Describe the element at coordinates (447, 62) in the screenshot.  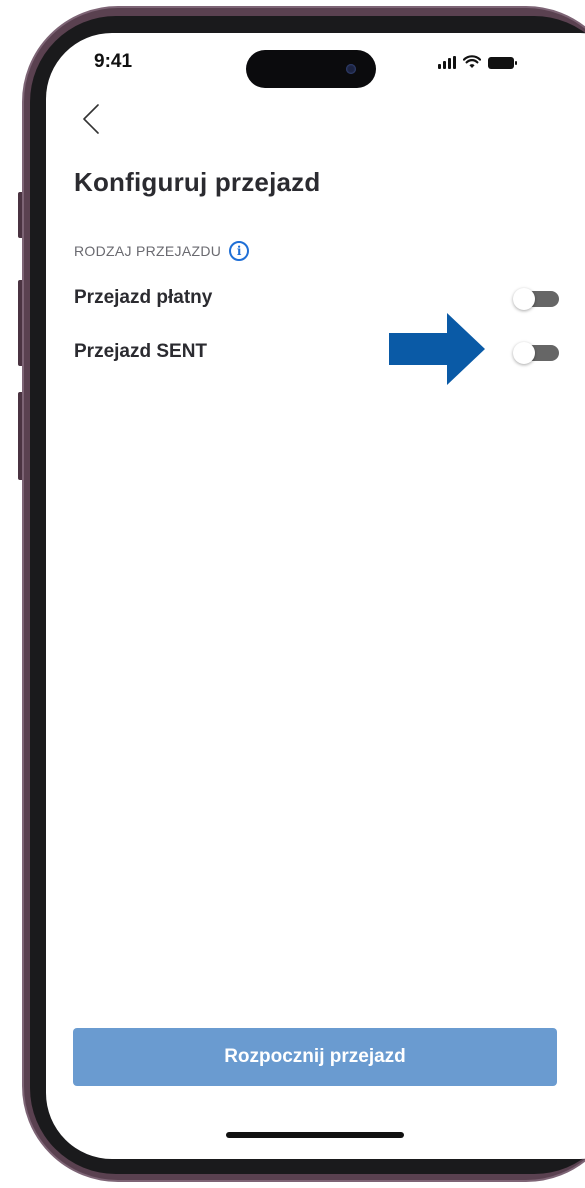
I see `signal-icon` at that location.